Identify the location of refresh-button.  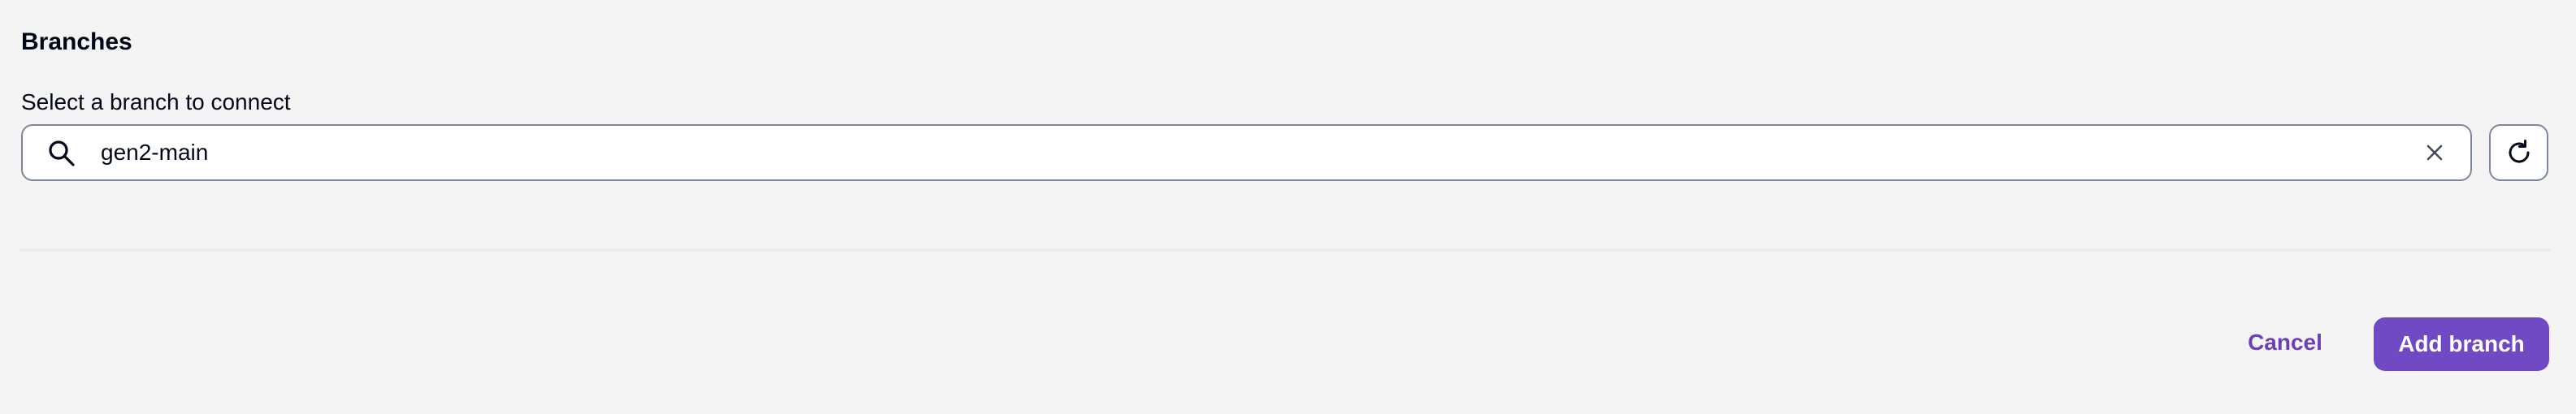
(2518, 152).